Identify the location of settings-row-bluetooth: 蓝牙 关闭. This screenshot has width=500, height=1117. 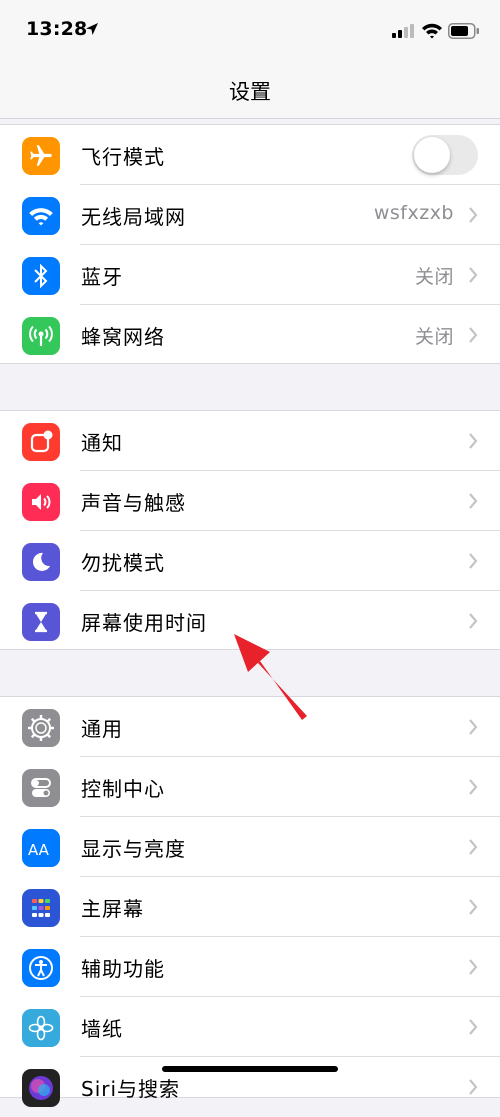
(250, 275).